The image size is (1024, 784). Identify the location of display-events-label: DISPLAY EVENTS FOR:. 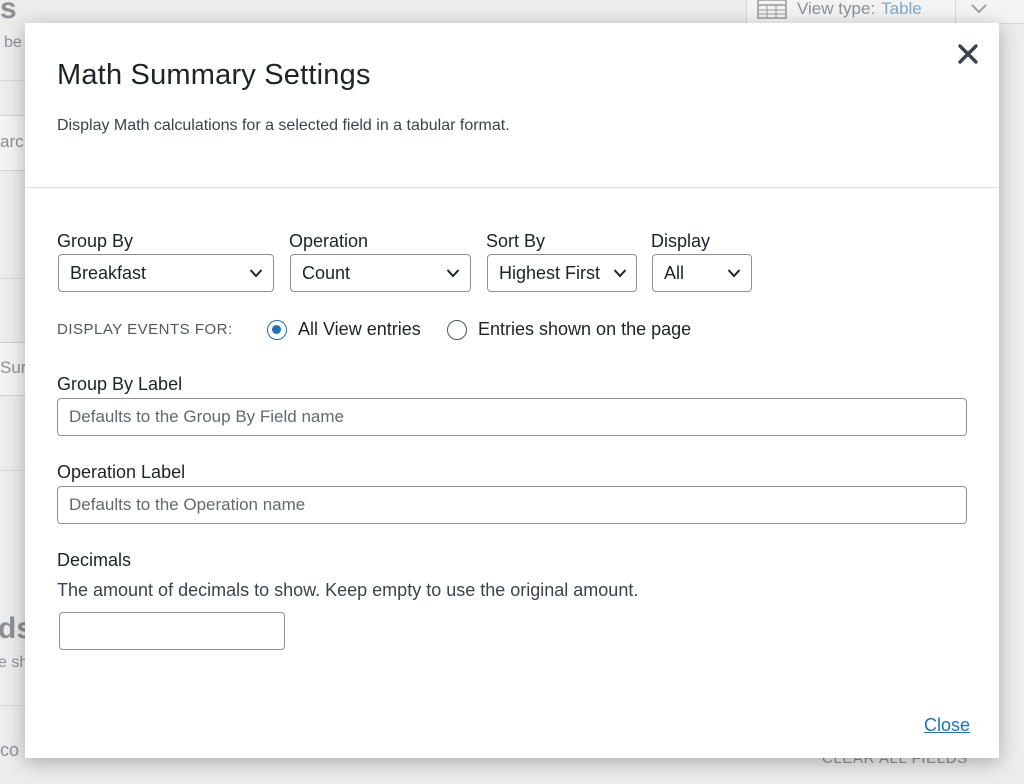
(145, 329).